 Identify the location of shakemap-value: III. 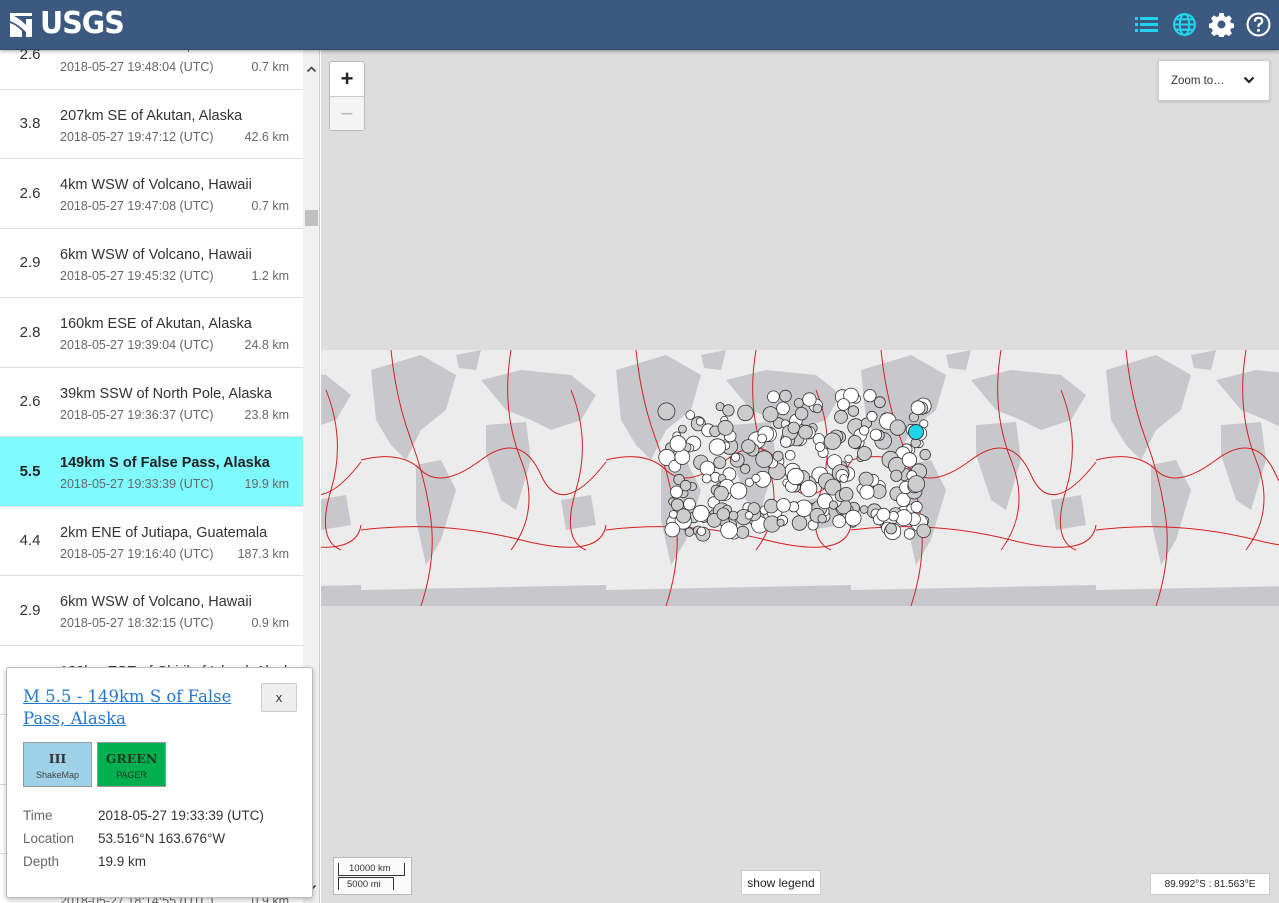
(57, 758).